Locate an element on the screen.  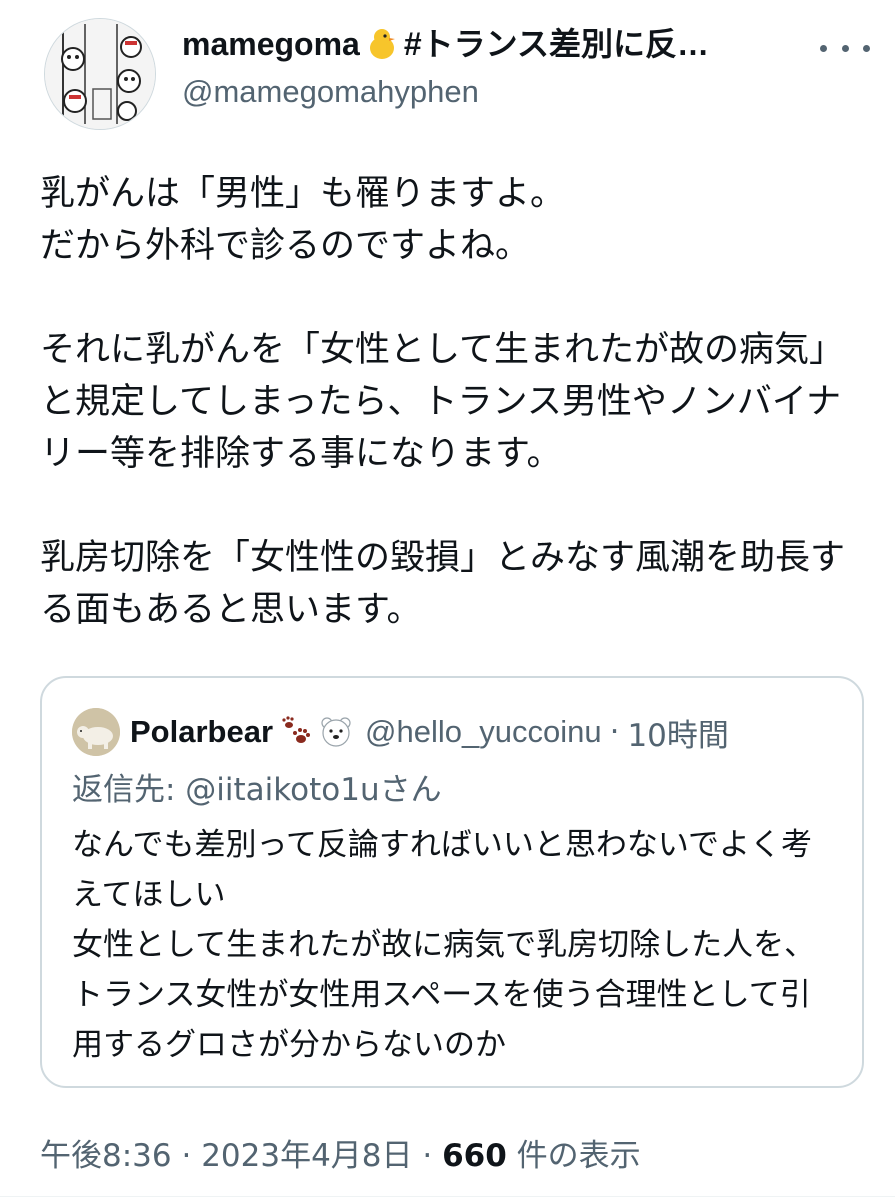
chick-emoji-icon is located at coordinates (382, 44).